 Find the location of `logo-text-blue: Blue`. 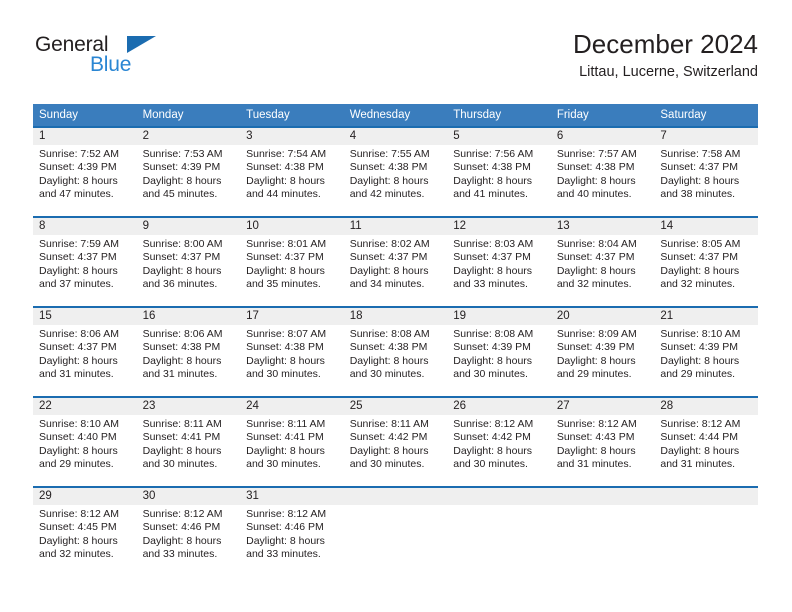

logo-text-blue: Blue is located at coordinates (111, 64).